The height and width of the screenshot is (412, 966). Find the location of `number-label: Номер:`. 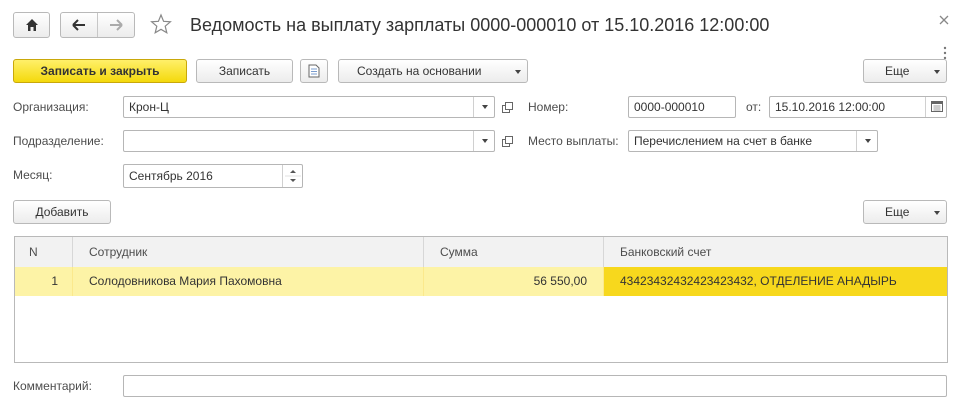

number-label: Номер: is located at coordinates (548, 107).